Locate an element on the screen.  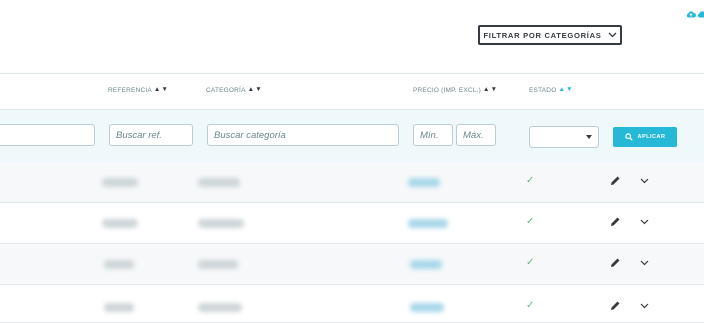
price-min-input: Mín. is located at coordinates (433, 135).